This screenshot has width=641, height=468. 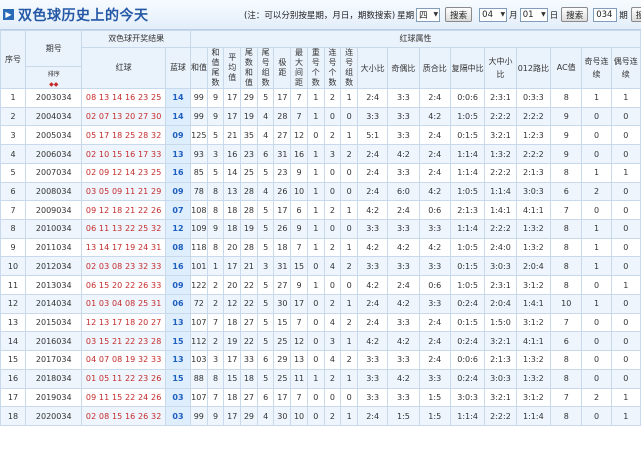 What do you see at coordinates (372, 322) in the screenshot?
I see `cell-bs: 2:4` at bounding box center [372, 322].